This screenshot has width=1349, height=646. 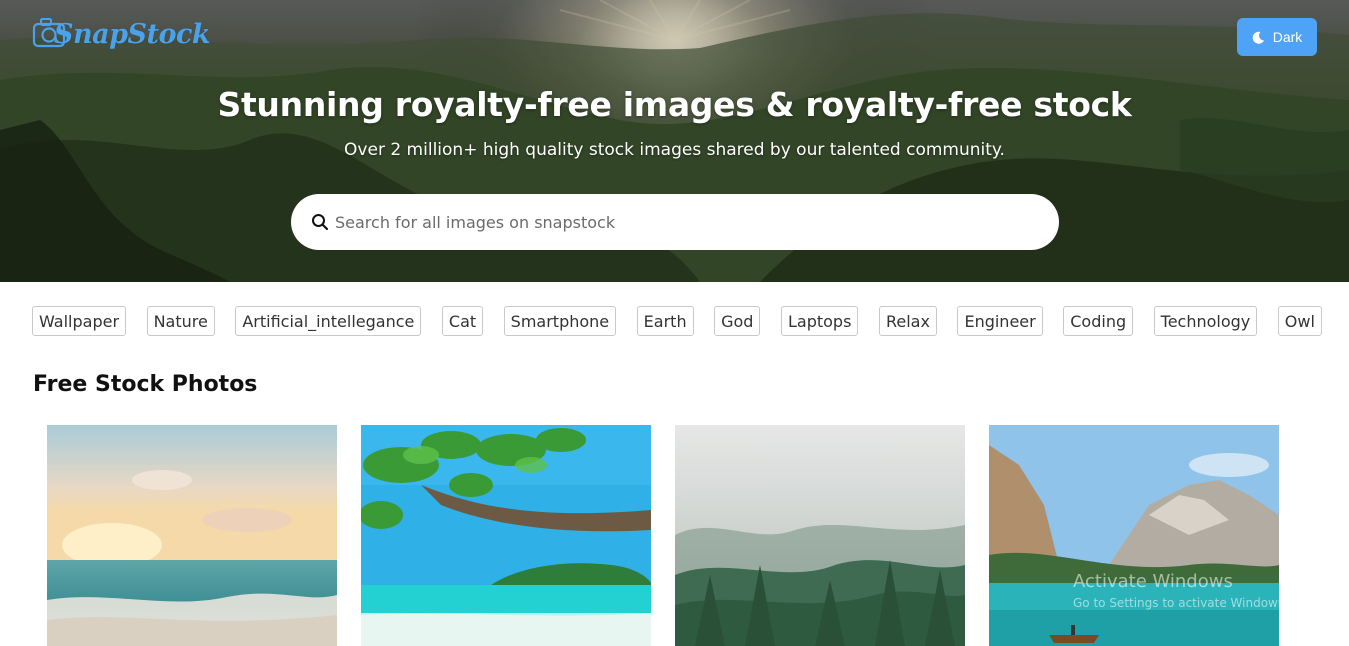 I want to click on tag-laptops: Laptops, so click(x=819, y=321).